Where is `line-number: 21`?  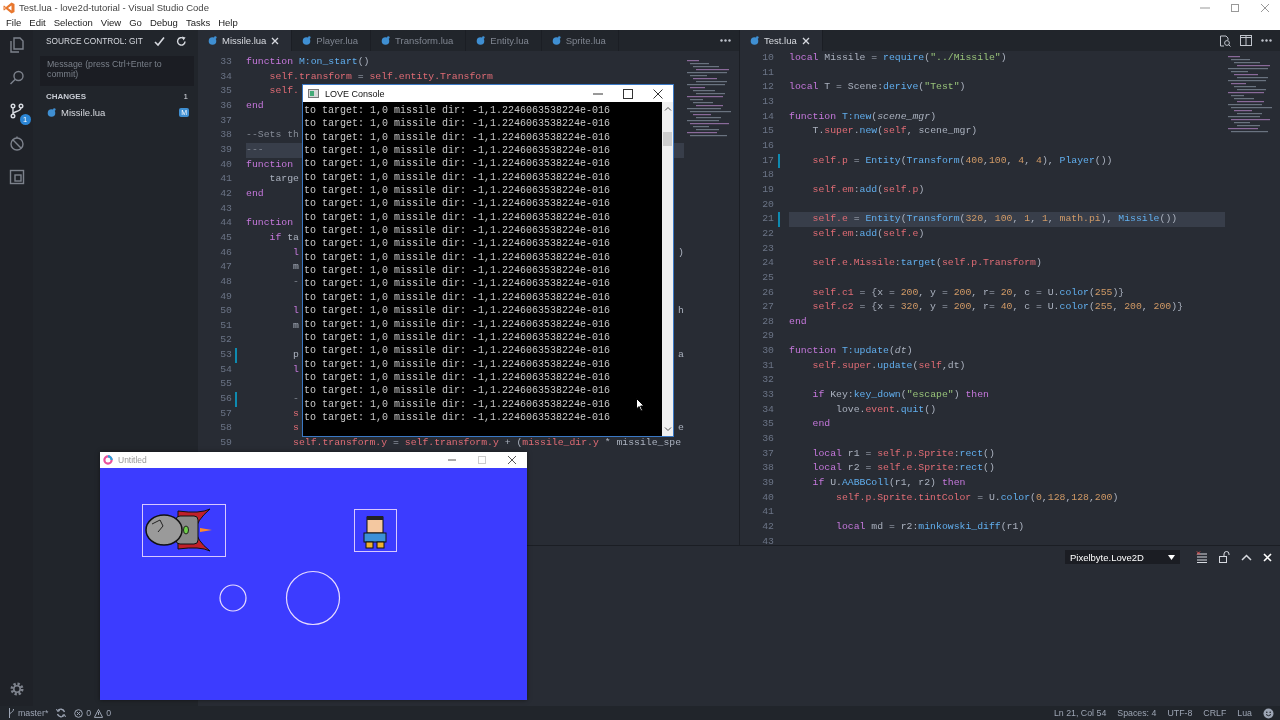
line-number: 21 is located at coordinates (767, 219).